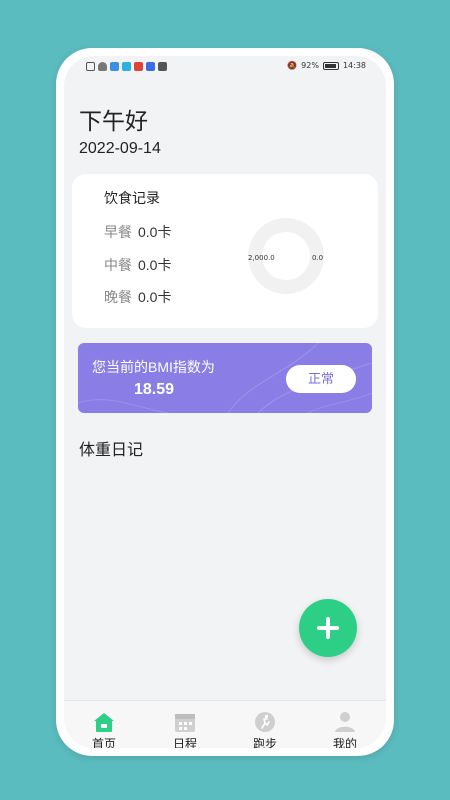  Describe the element at coordinates (184, 742) in the screenshot. I see `tab-label: 日程` at that location.